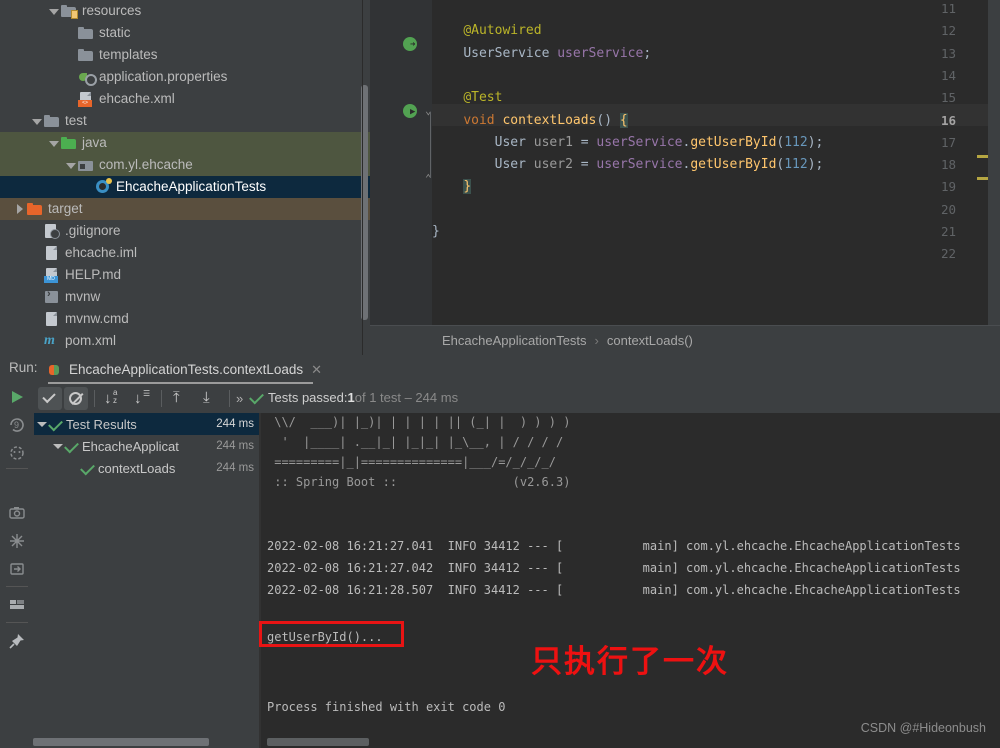 The image size is (1000, 748). I want to click on excluded-folder-icon, so click(35, 209).